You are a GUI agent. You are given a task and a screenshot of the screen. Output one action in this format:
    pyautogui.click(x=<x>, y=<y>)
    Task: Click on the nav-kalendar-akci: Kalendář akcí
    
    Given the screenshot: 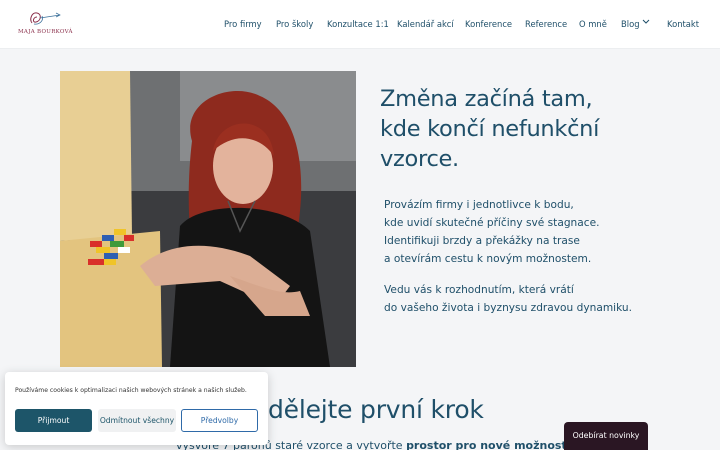 What is the action you would take?
    pyautogui.click(x=425, y=24)
    